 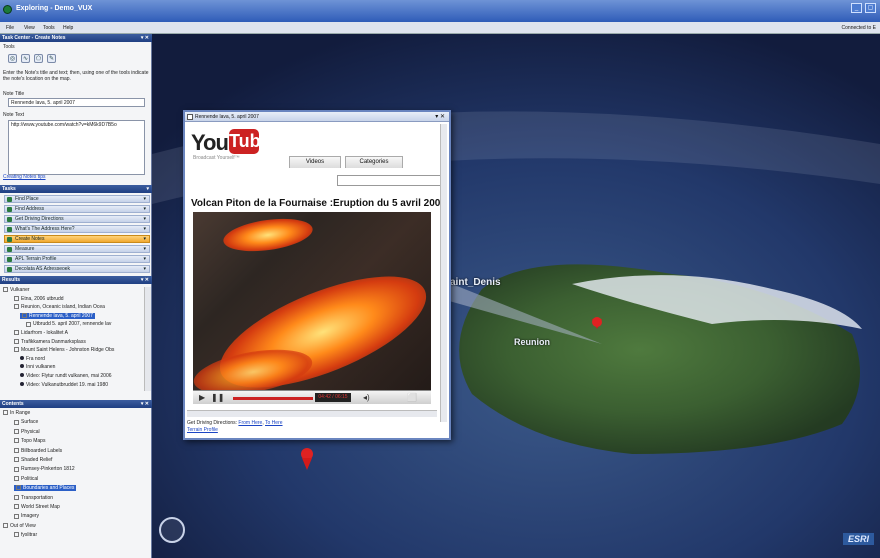 I want to click on contents-row: Imagery, so click(x=26, y=516).